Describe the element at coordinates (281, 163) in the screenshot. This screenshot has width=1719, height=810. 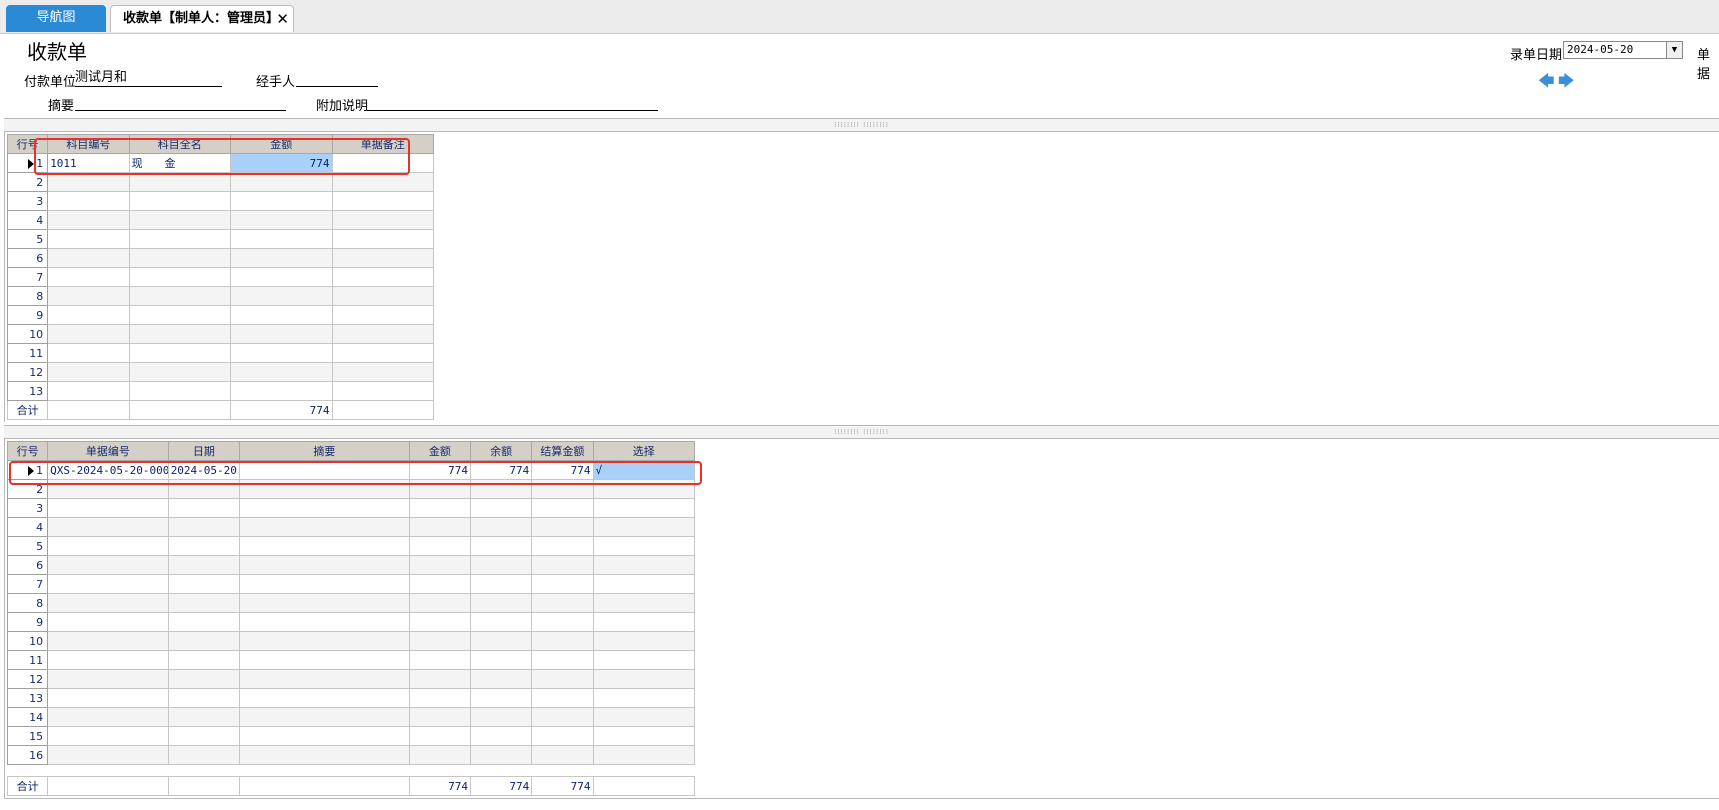
I see `amount-cell: 774` at that location.